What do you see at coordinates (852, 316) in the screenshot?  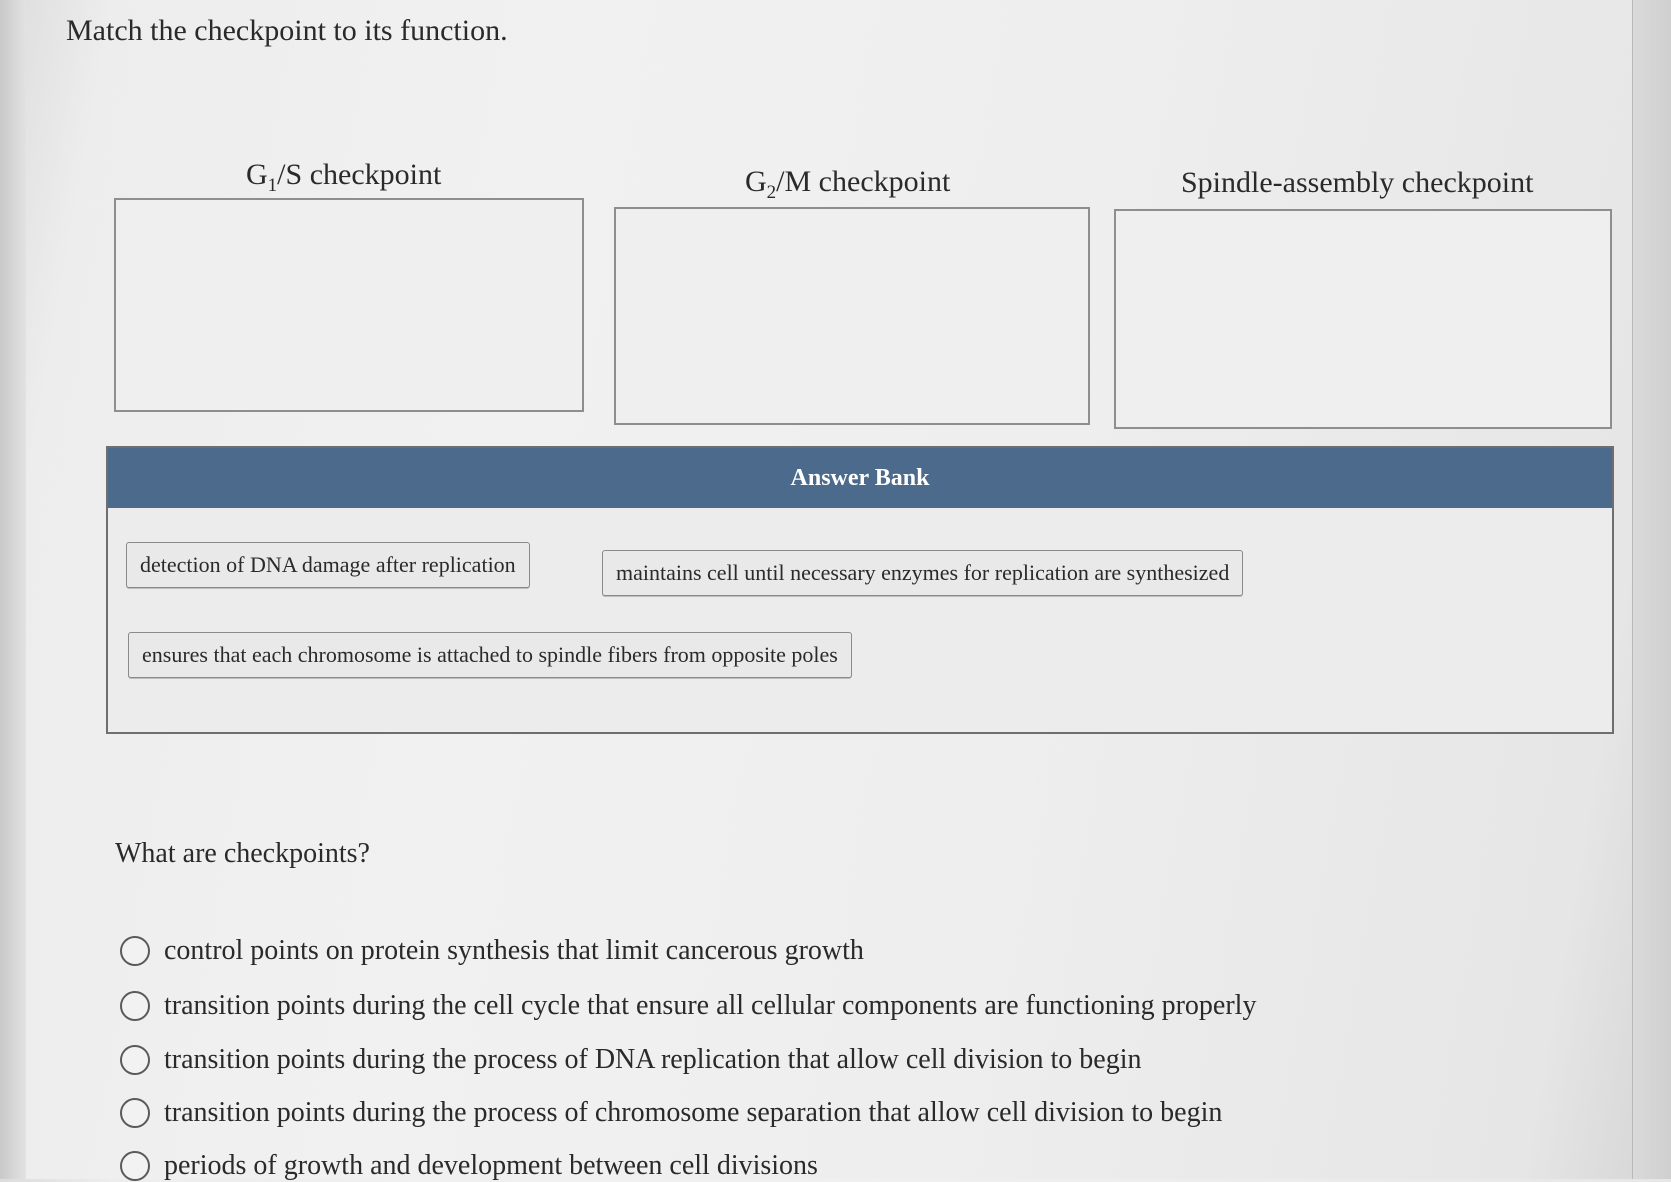 I see `drop-zone-g2m` at bounding box center [852, 316].